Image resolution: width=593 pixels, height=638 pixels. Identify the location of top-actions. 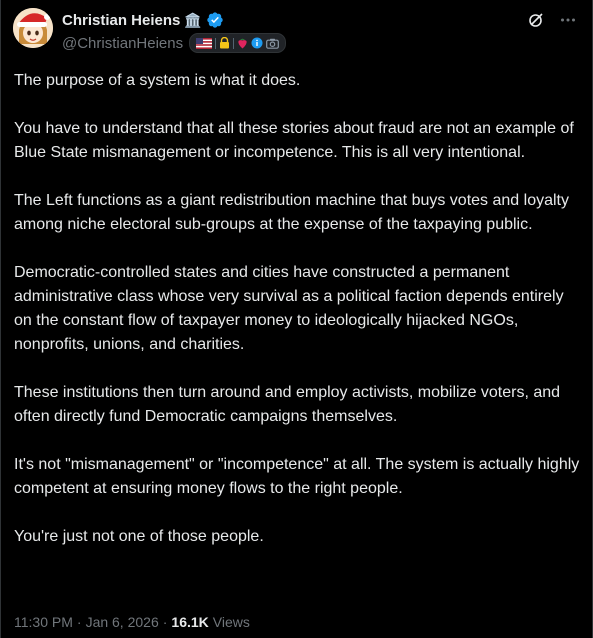
(552, 20).